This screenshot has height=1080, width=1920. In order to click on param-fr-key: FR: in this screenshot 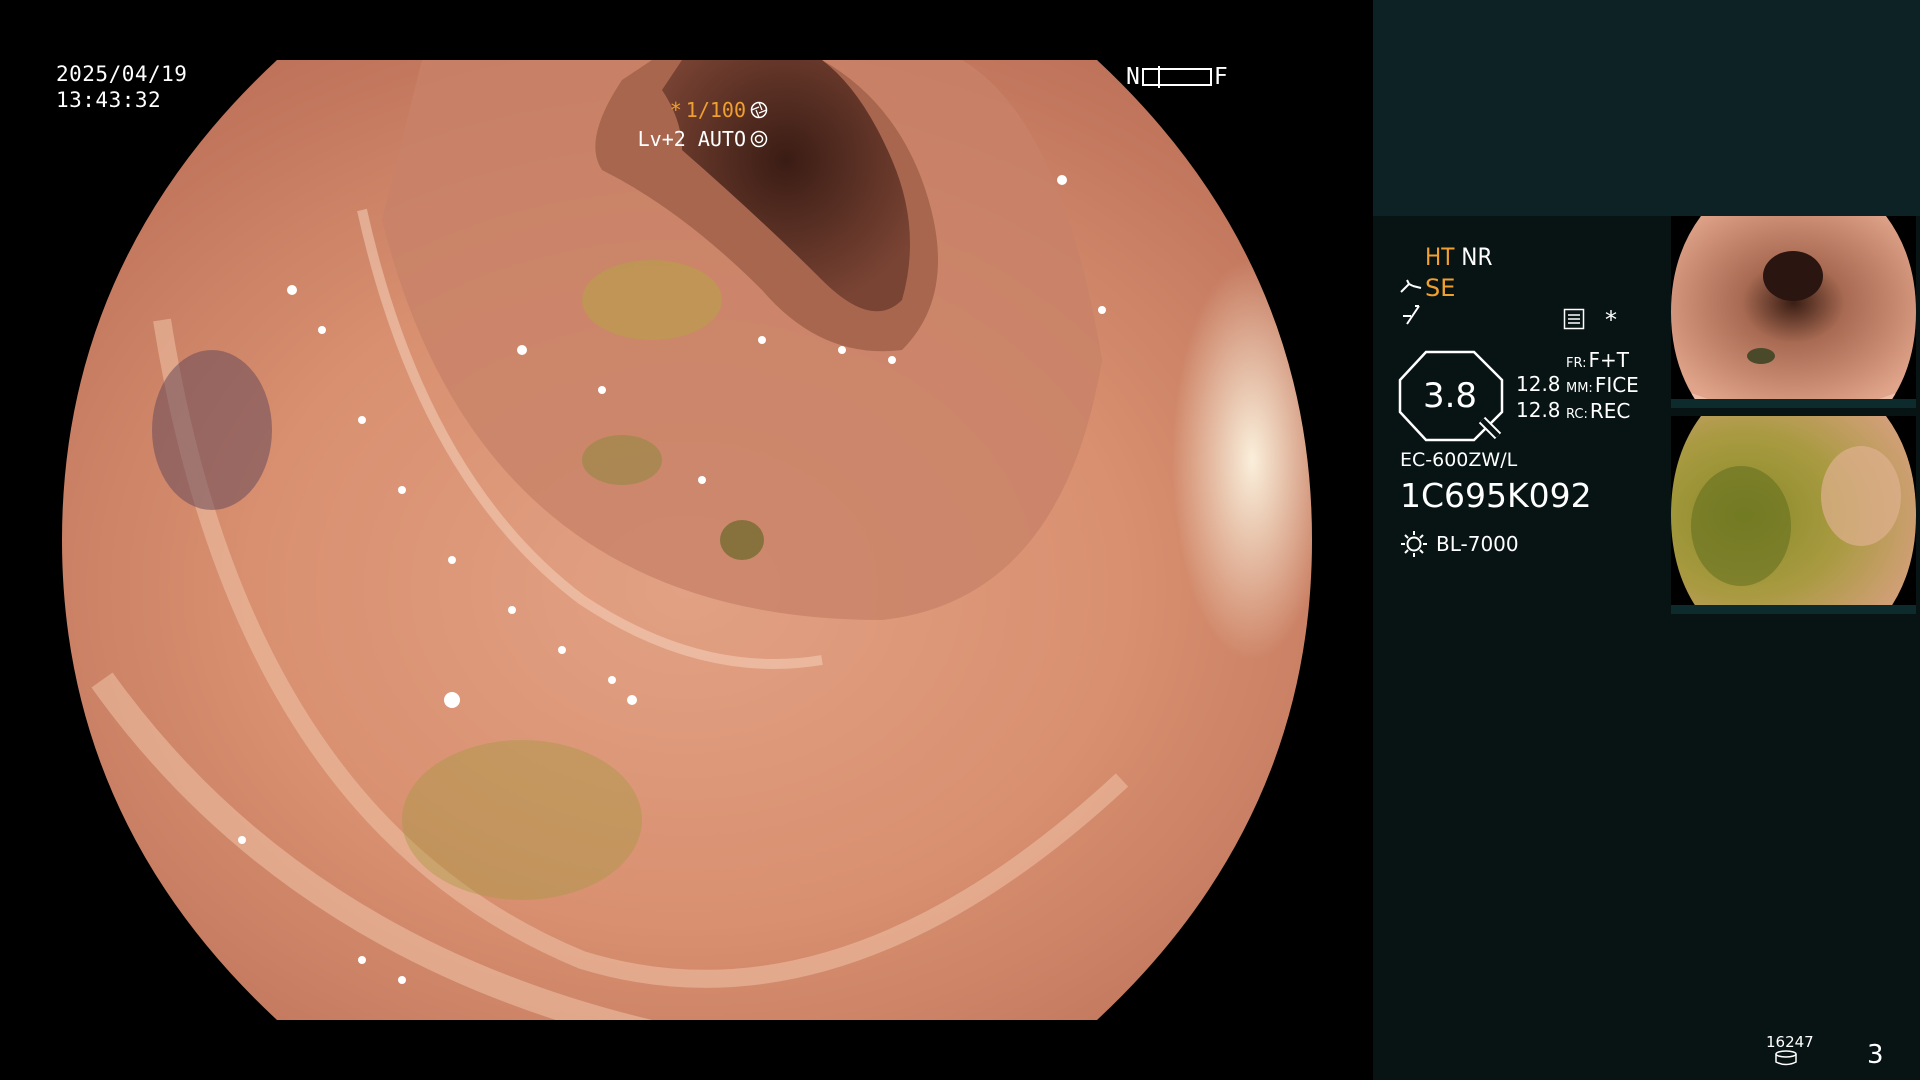, I will do `click(1576, 363)`.